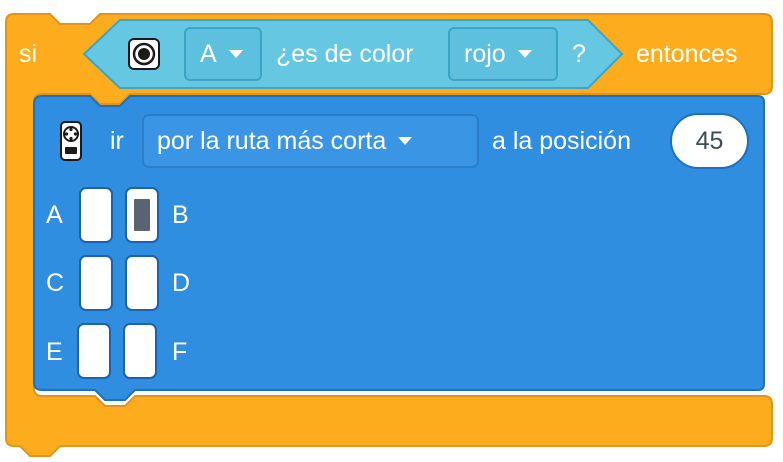 This screenshot has height=462, width=783. What do you see at coordinates (181, 283) in the screenshot?
I see `port-label-d: D` at bounding box center [181, 283].